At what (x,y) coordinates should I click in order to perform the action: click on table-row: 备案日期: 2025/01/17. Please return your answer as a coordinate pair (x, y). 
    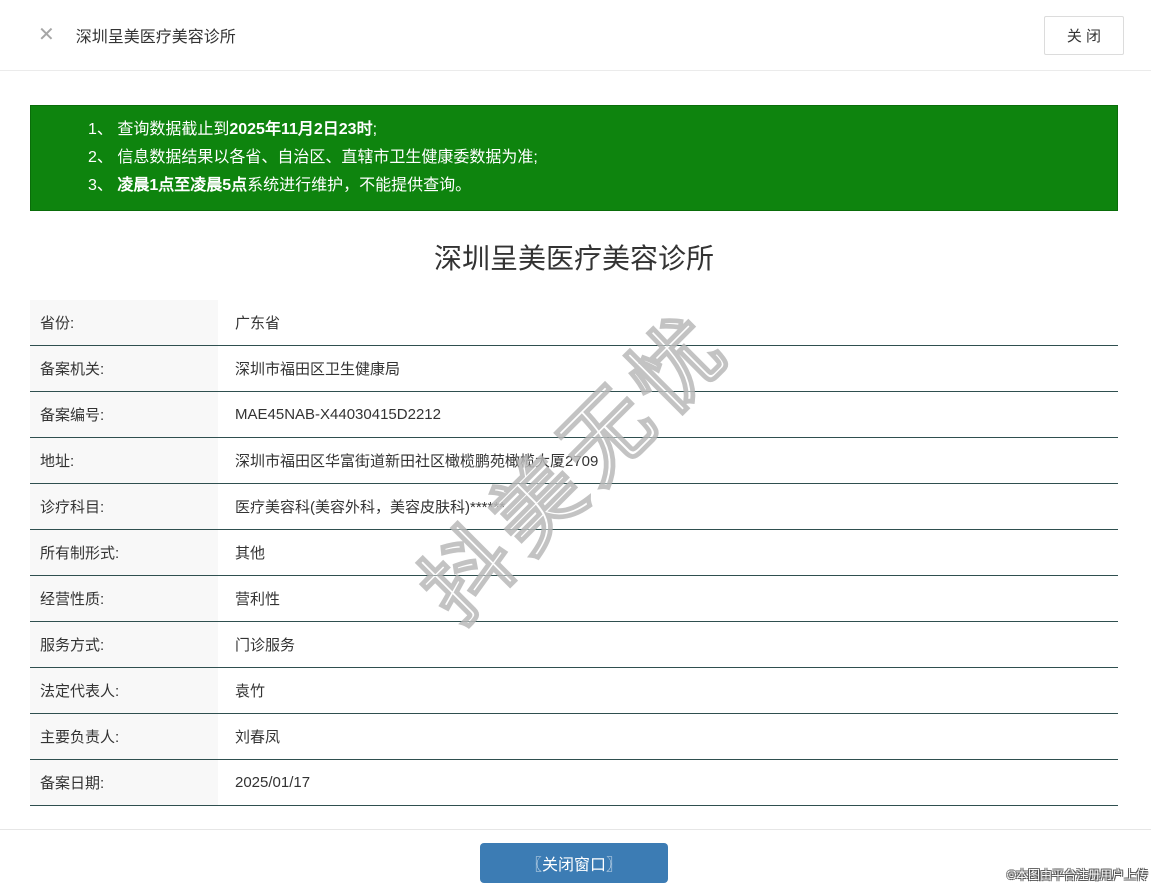
    Looking at the image, I should click on (574, 783).